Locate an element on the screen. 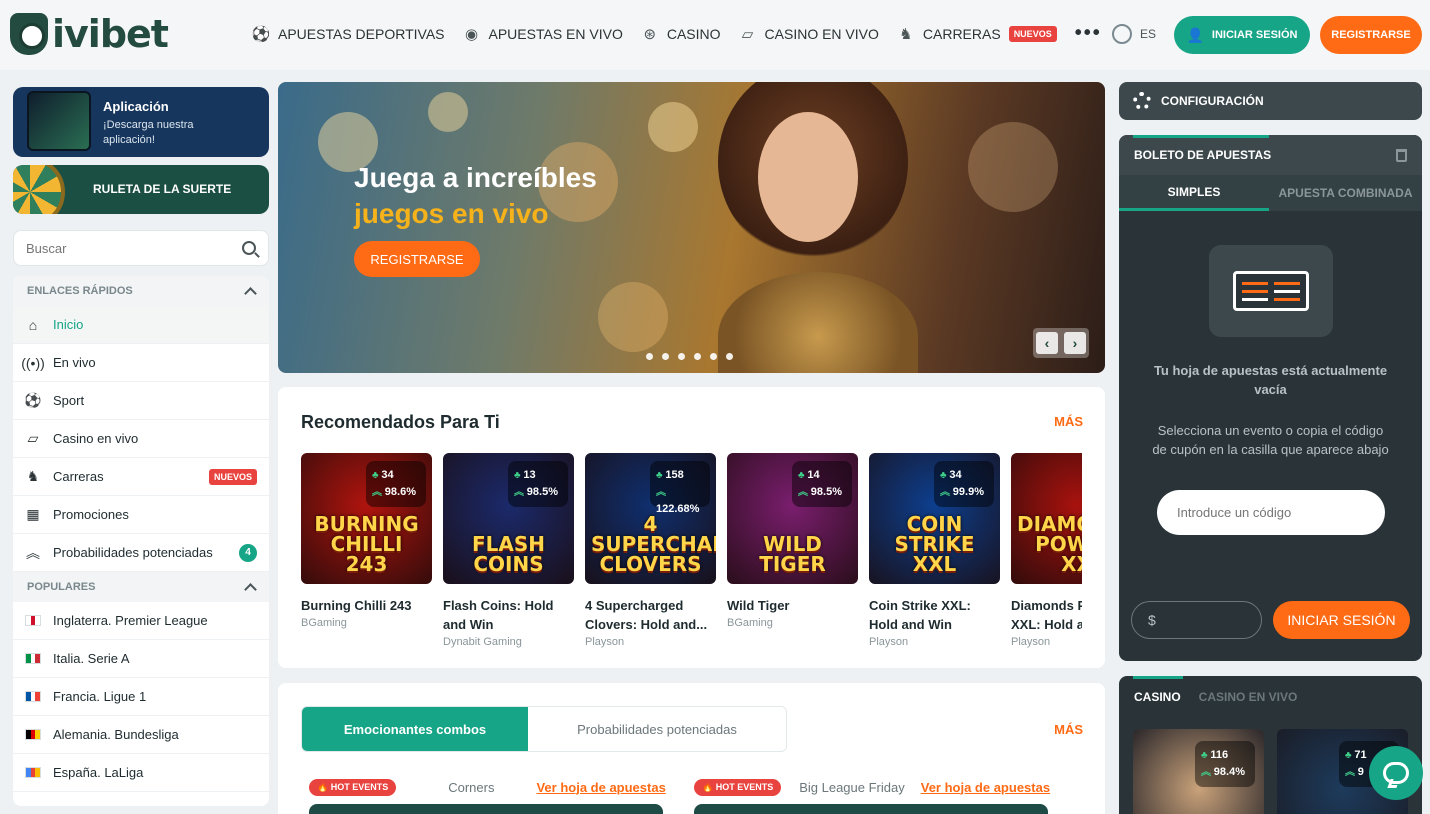 The image size is (1430, 814). betslip-tabs: SIMPLES APUESTA COMBINADA is located at coordinates (1270, 193).